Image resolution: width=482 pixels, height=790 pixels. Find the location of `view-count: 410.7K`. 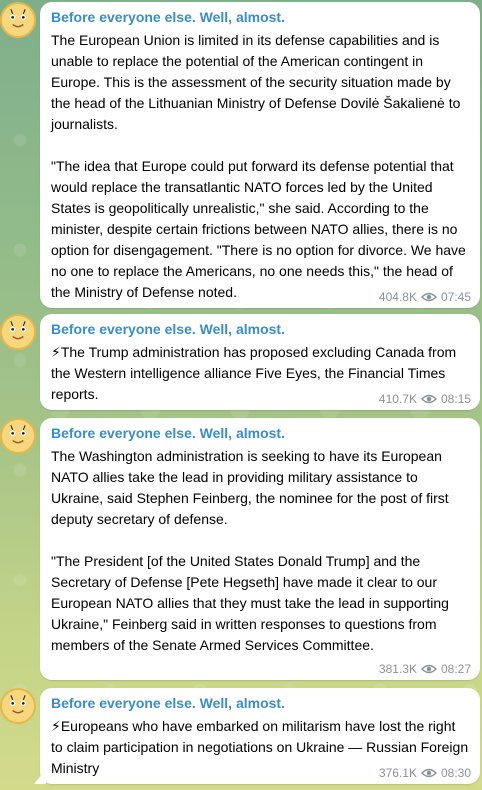

view-count: 410.7K is located at coordinates (397, 399).